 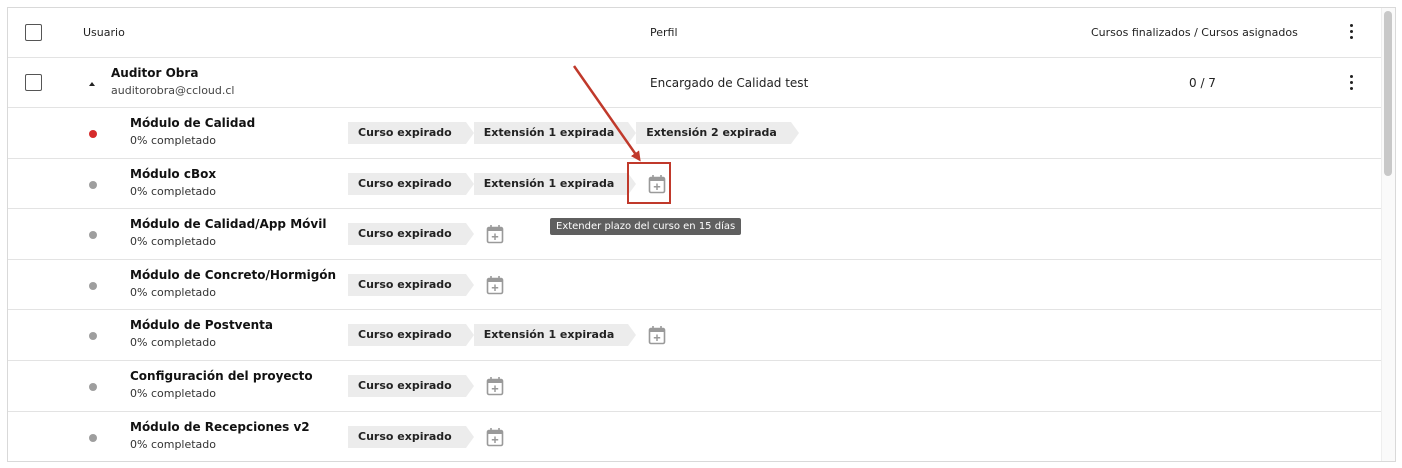 What do you see at coordinates (202, 325) in the screenshot?
I see `module-name: Módulo de Postventa` at bounding box center [202, 325].